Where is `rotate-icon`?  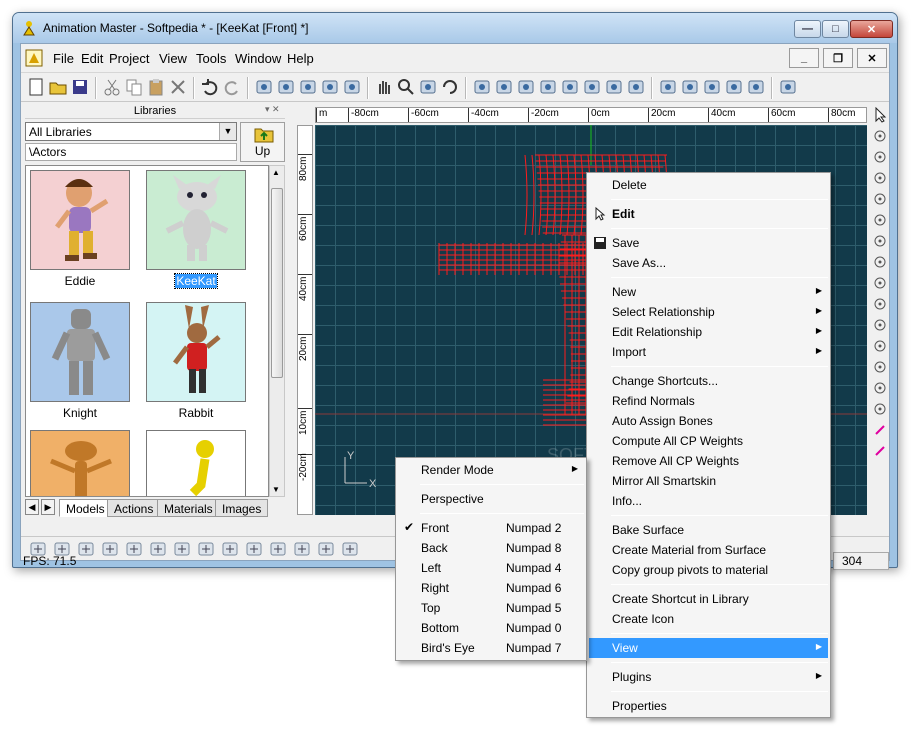 rotate-icon is located at coordinates (450, 87).